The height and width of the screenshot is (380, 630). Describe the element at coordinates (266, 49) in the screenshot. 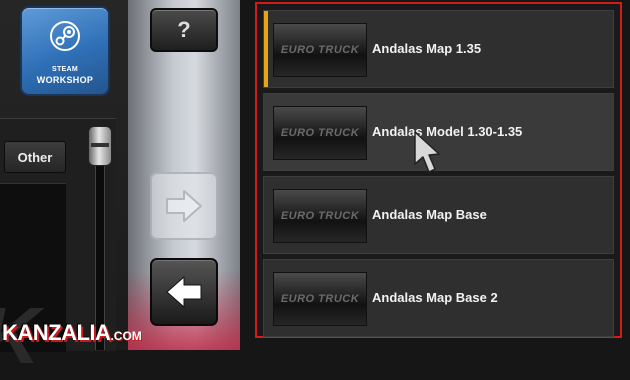

I see `selection-indicator` at that location.